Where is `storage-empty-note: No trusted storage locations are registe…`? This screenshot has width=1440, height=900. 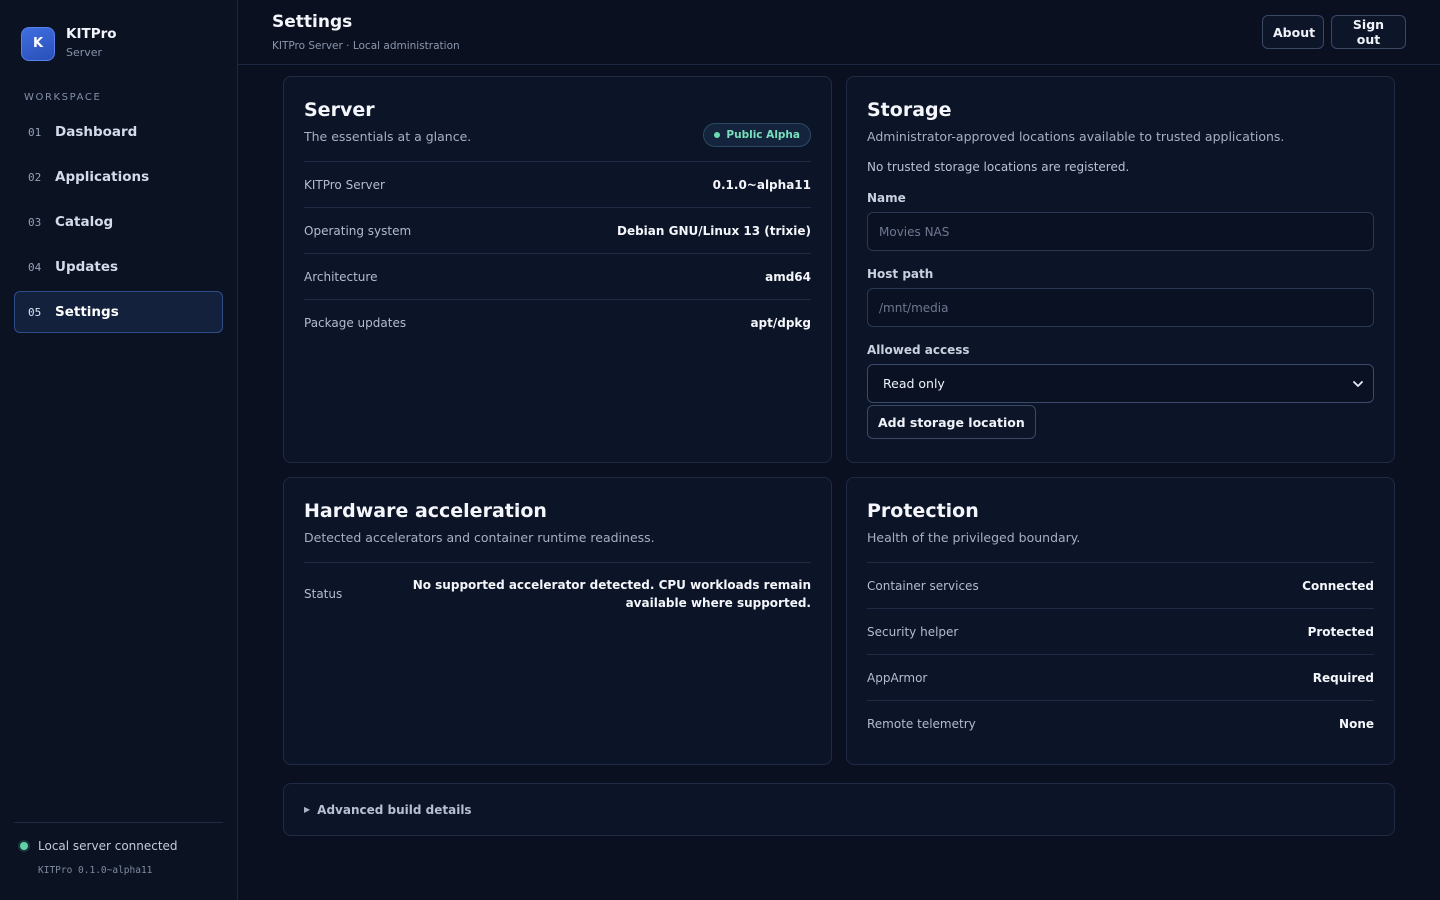 storage-empty-note: No trusted storage locations are registe… is located at coordinates (998, 167).